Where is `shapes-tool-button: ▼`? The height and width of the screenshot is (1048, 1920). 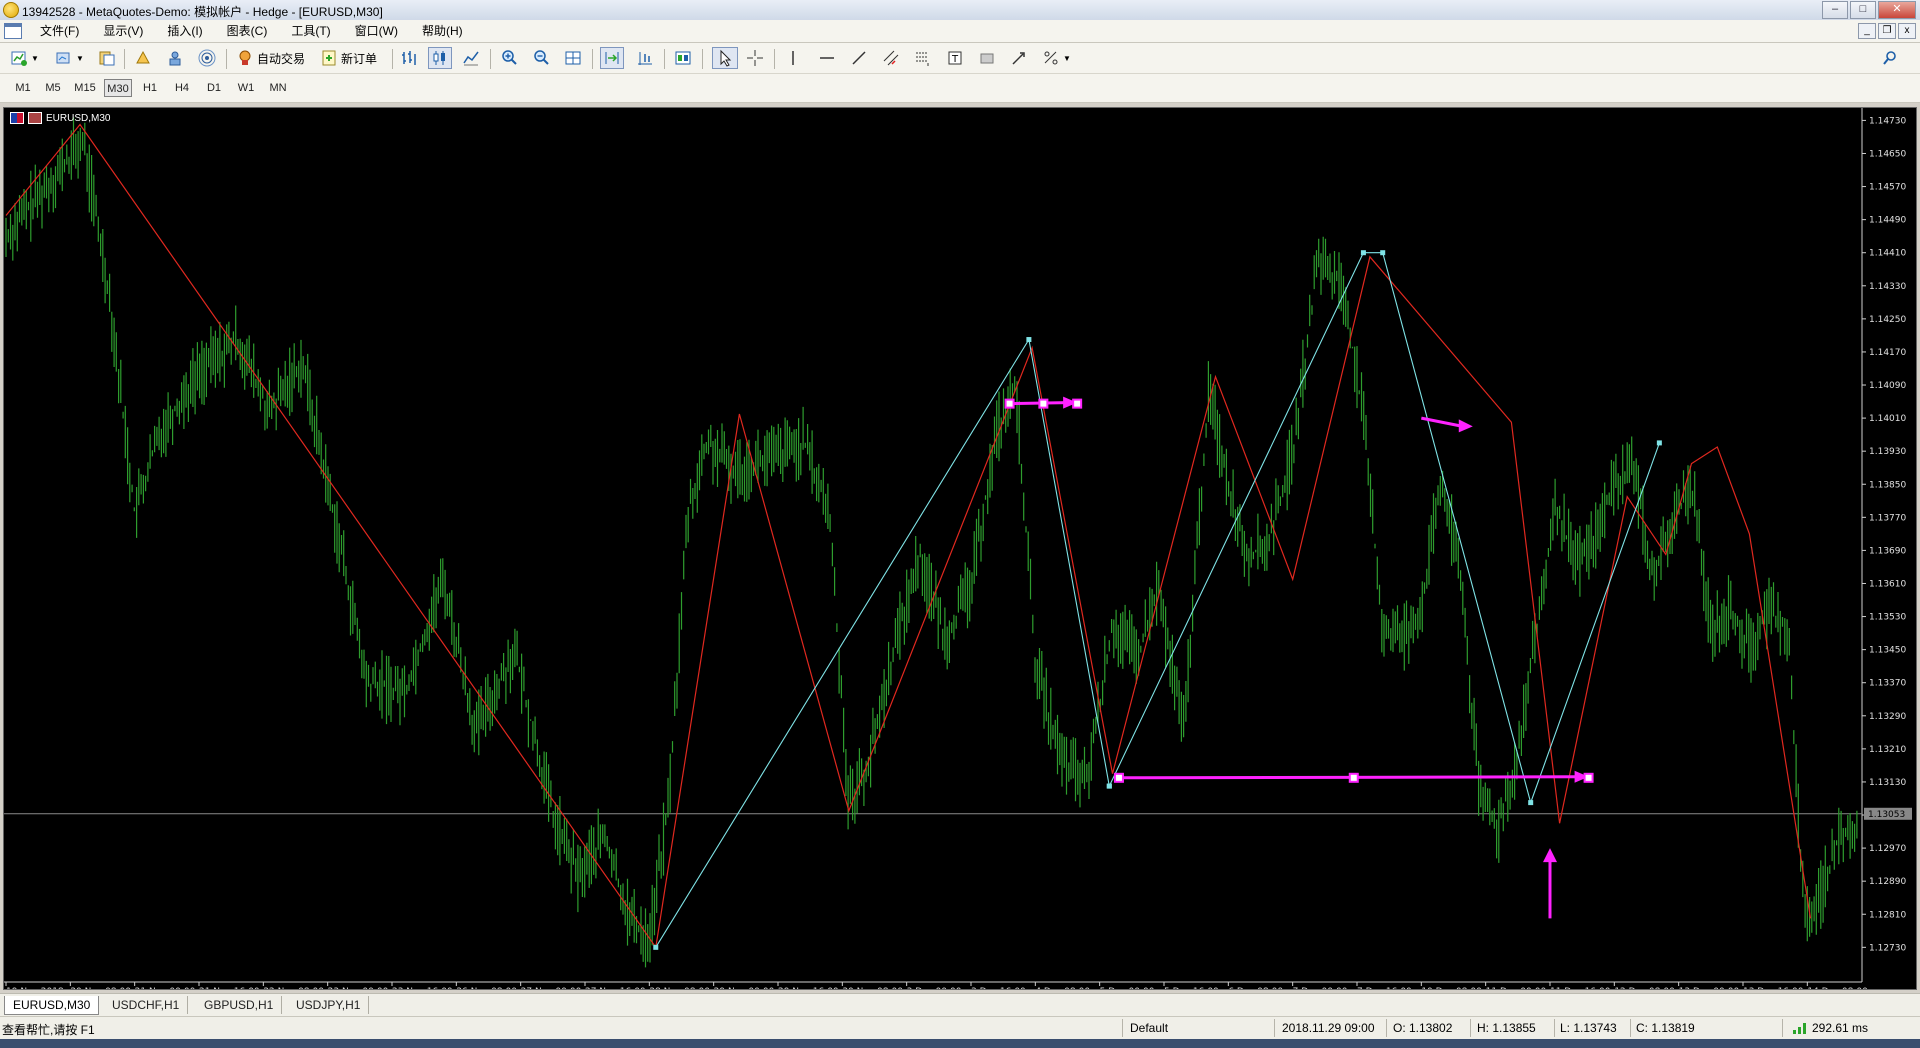
shapes-tool-button: ▼ is located at coordinates (1056, 58).